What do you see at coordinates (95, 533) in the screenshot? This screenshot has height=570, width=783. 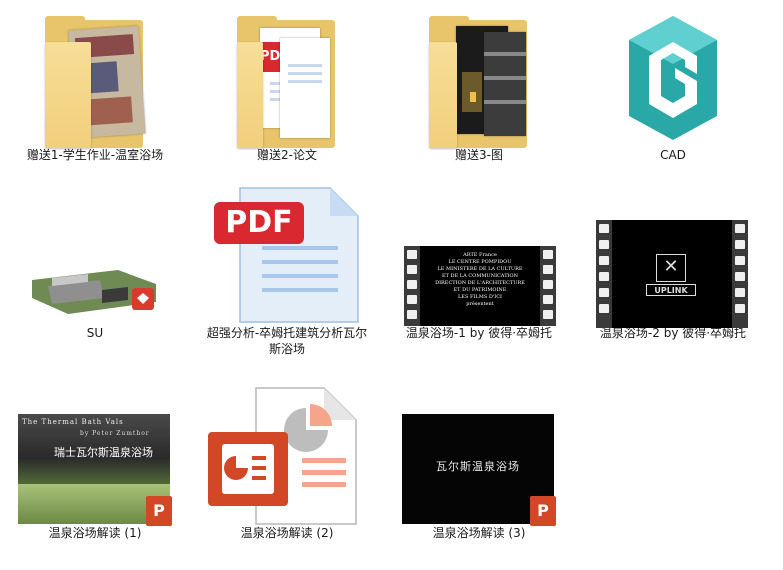 I see `item-label: 温泉浴场解读 (1)` at bounding box center [95, 533].